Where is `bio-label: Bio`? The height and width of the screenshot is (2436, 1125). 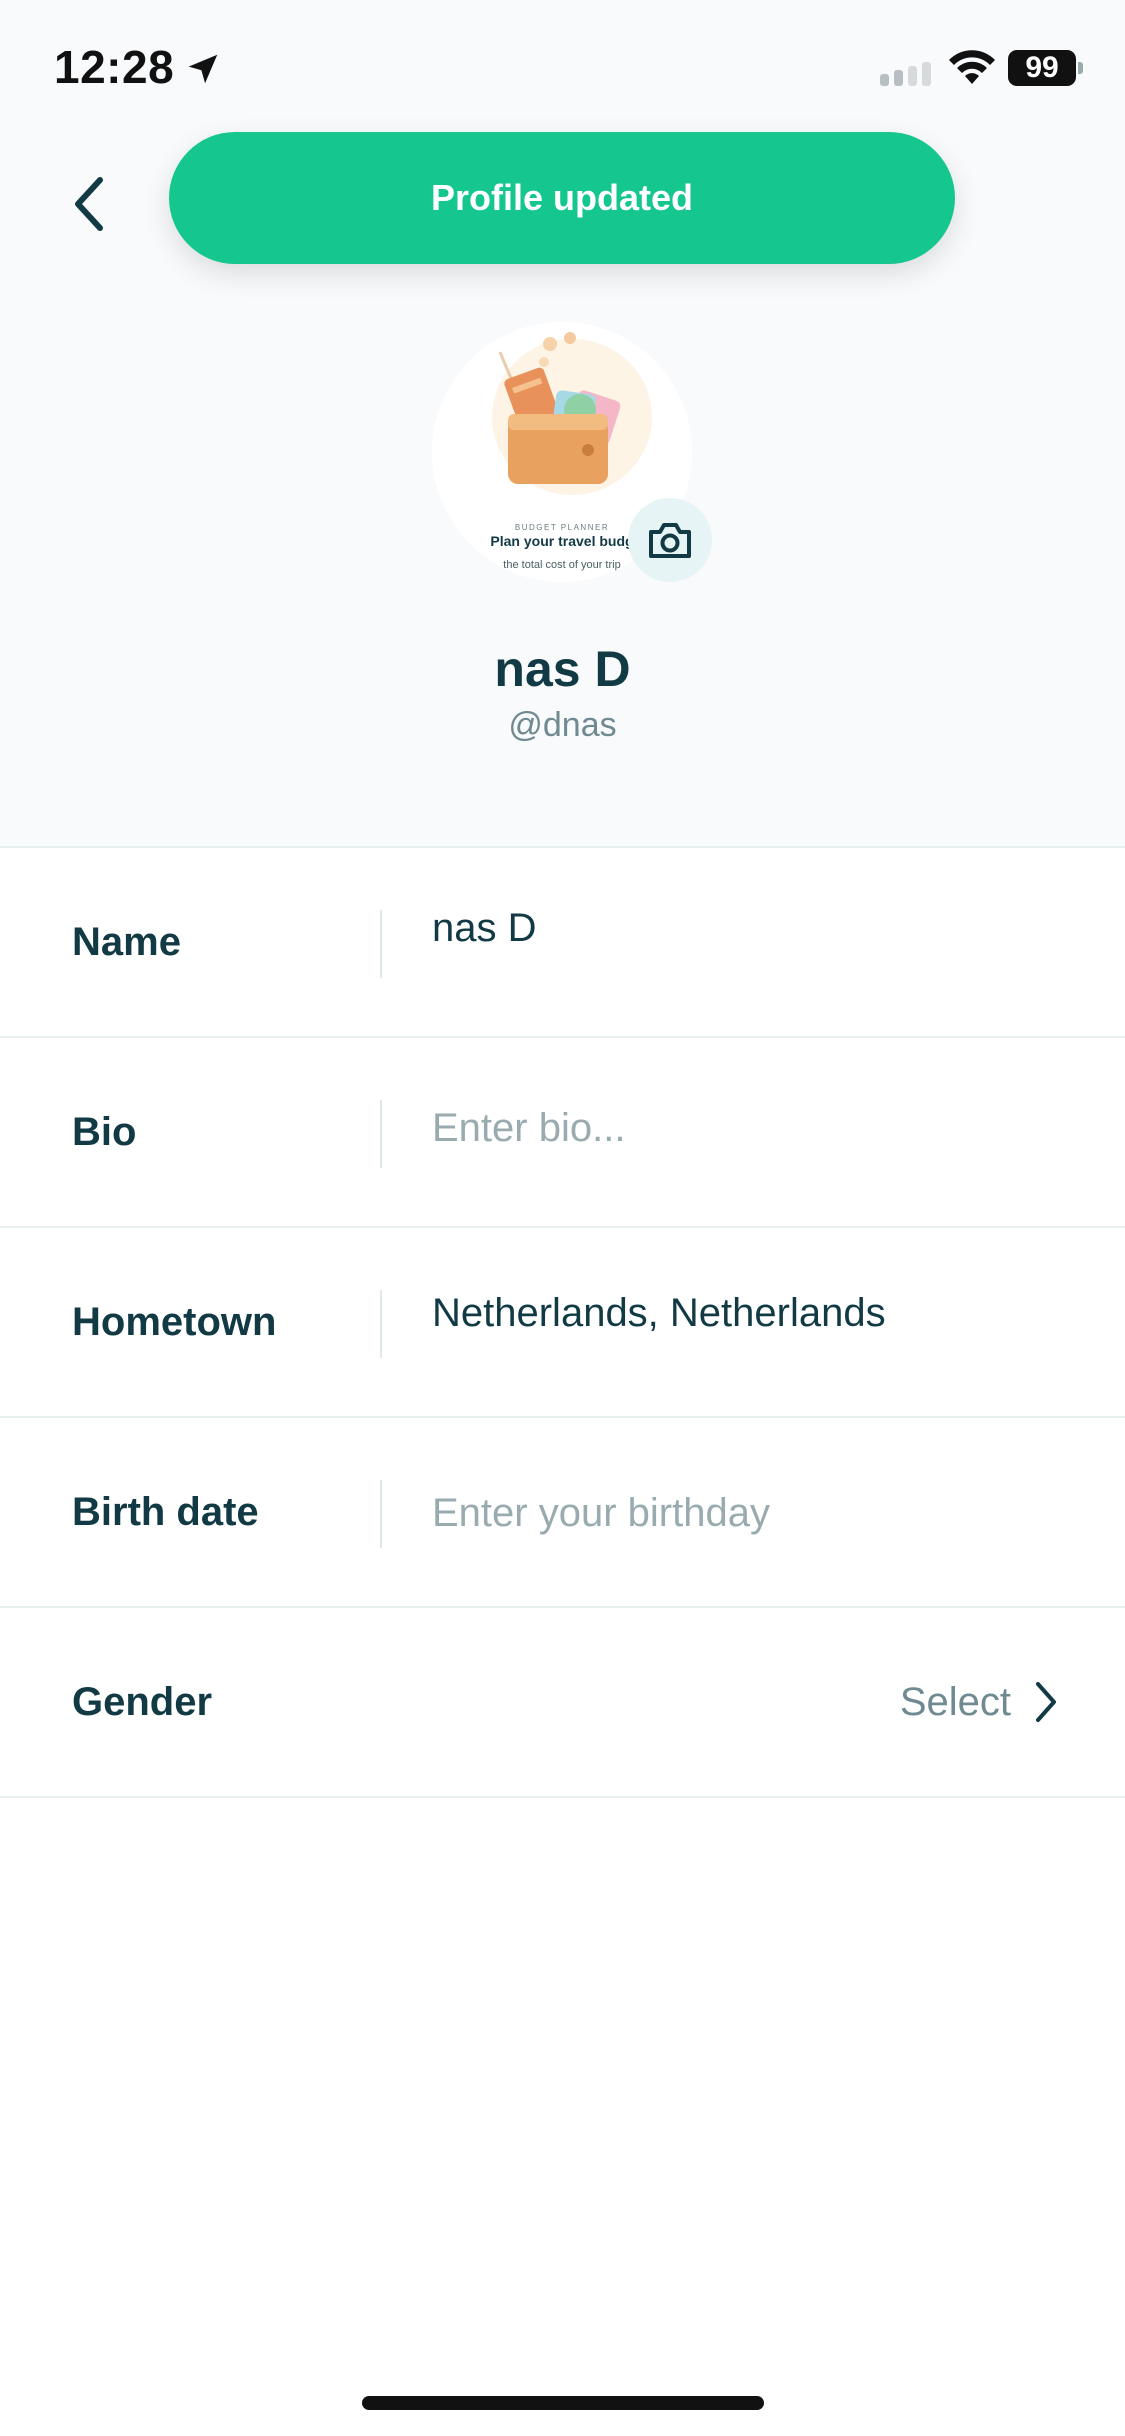
bio-label: Bio is located at coordinates (104, 1131).